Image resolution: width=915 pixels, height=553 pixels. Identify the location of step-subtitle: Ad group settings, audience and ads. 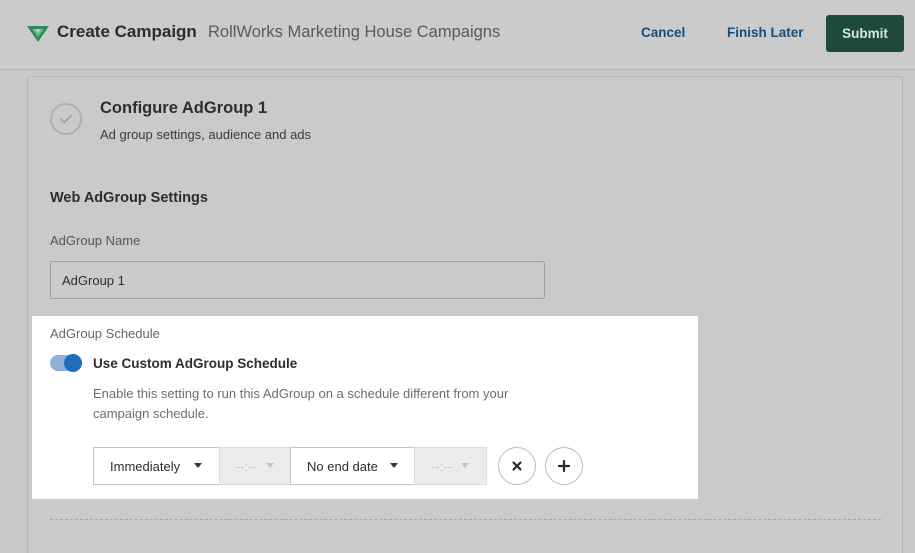
(206, 134).